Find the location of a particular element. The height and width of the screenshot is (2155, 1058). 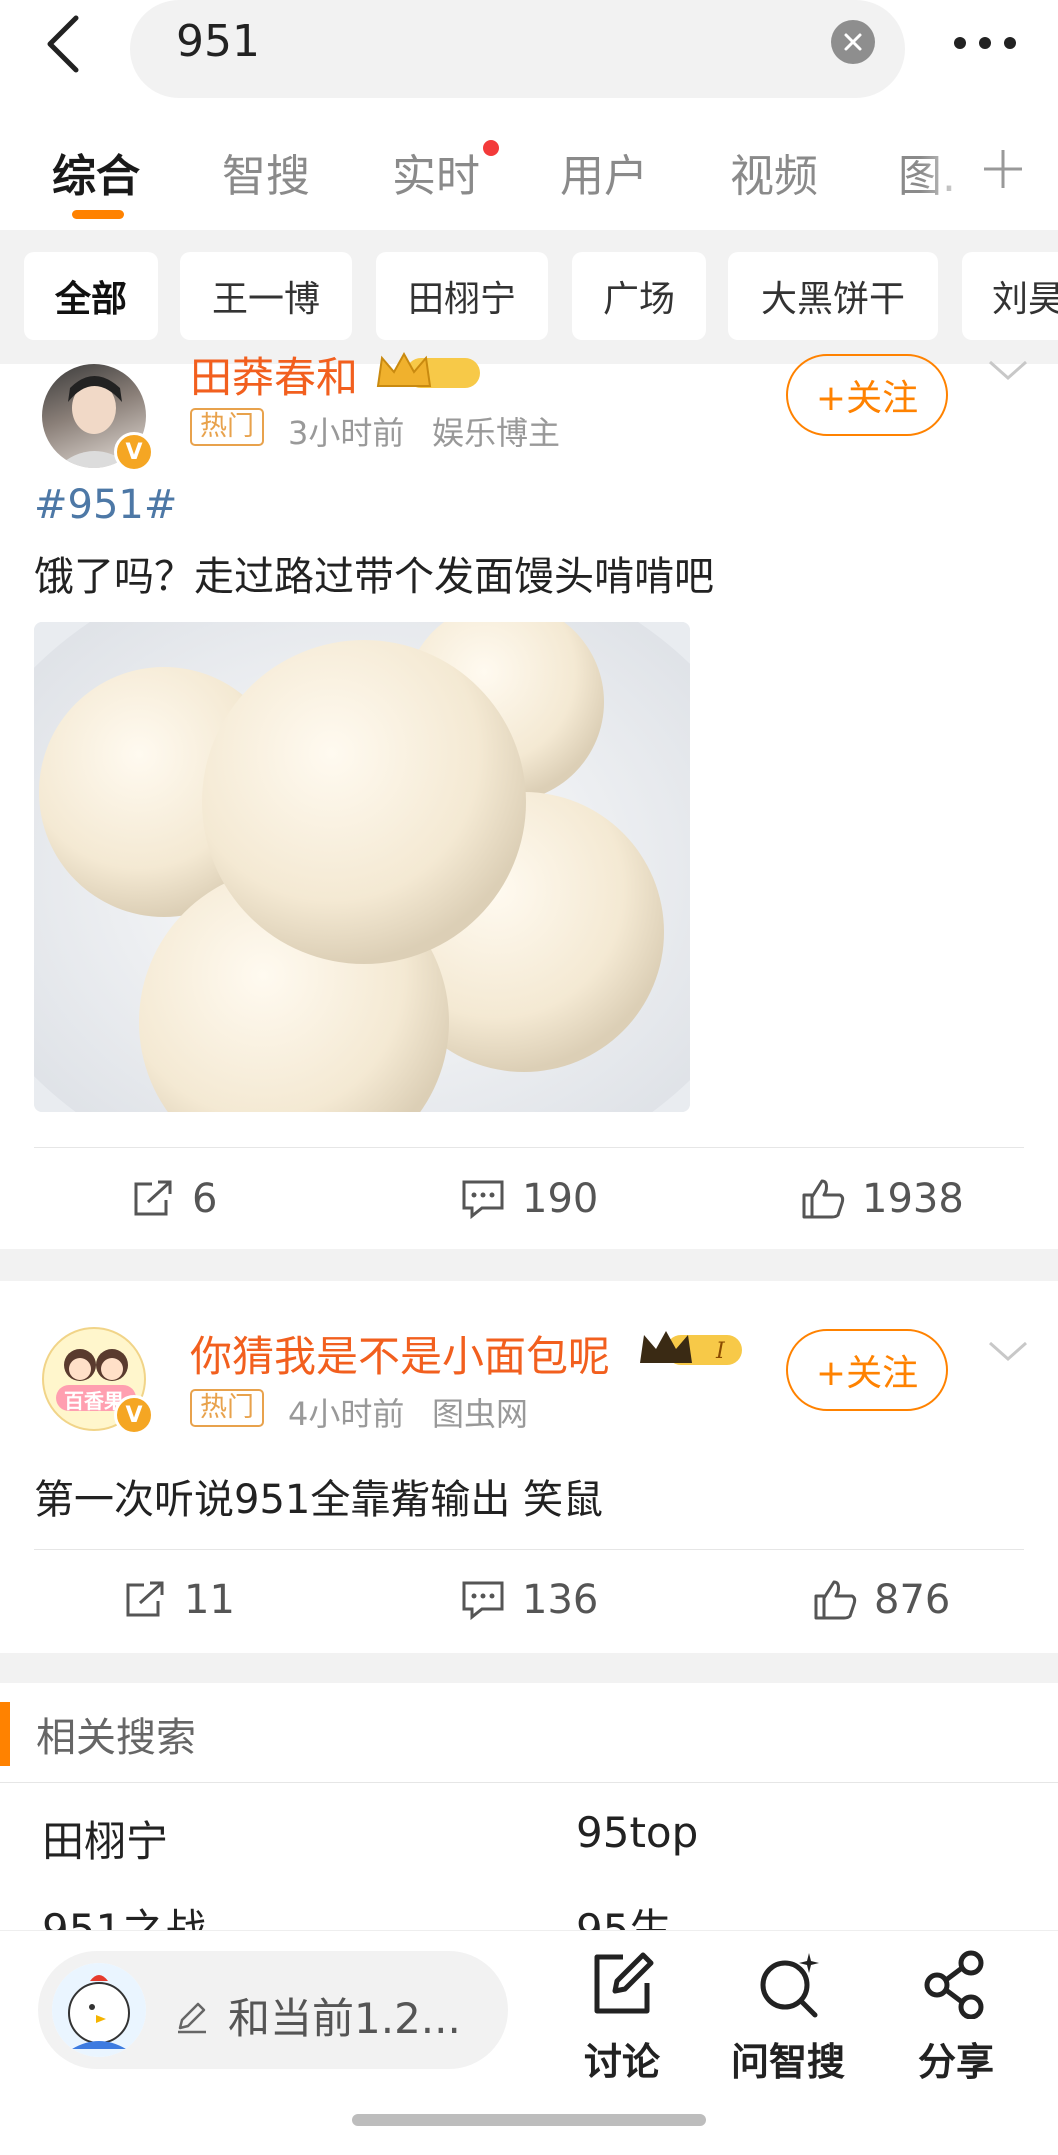

tab-users: 用户 is located at coordinates (604, 172).